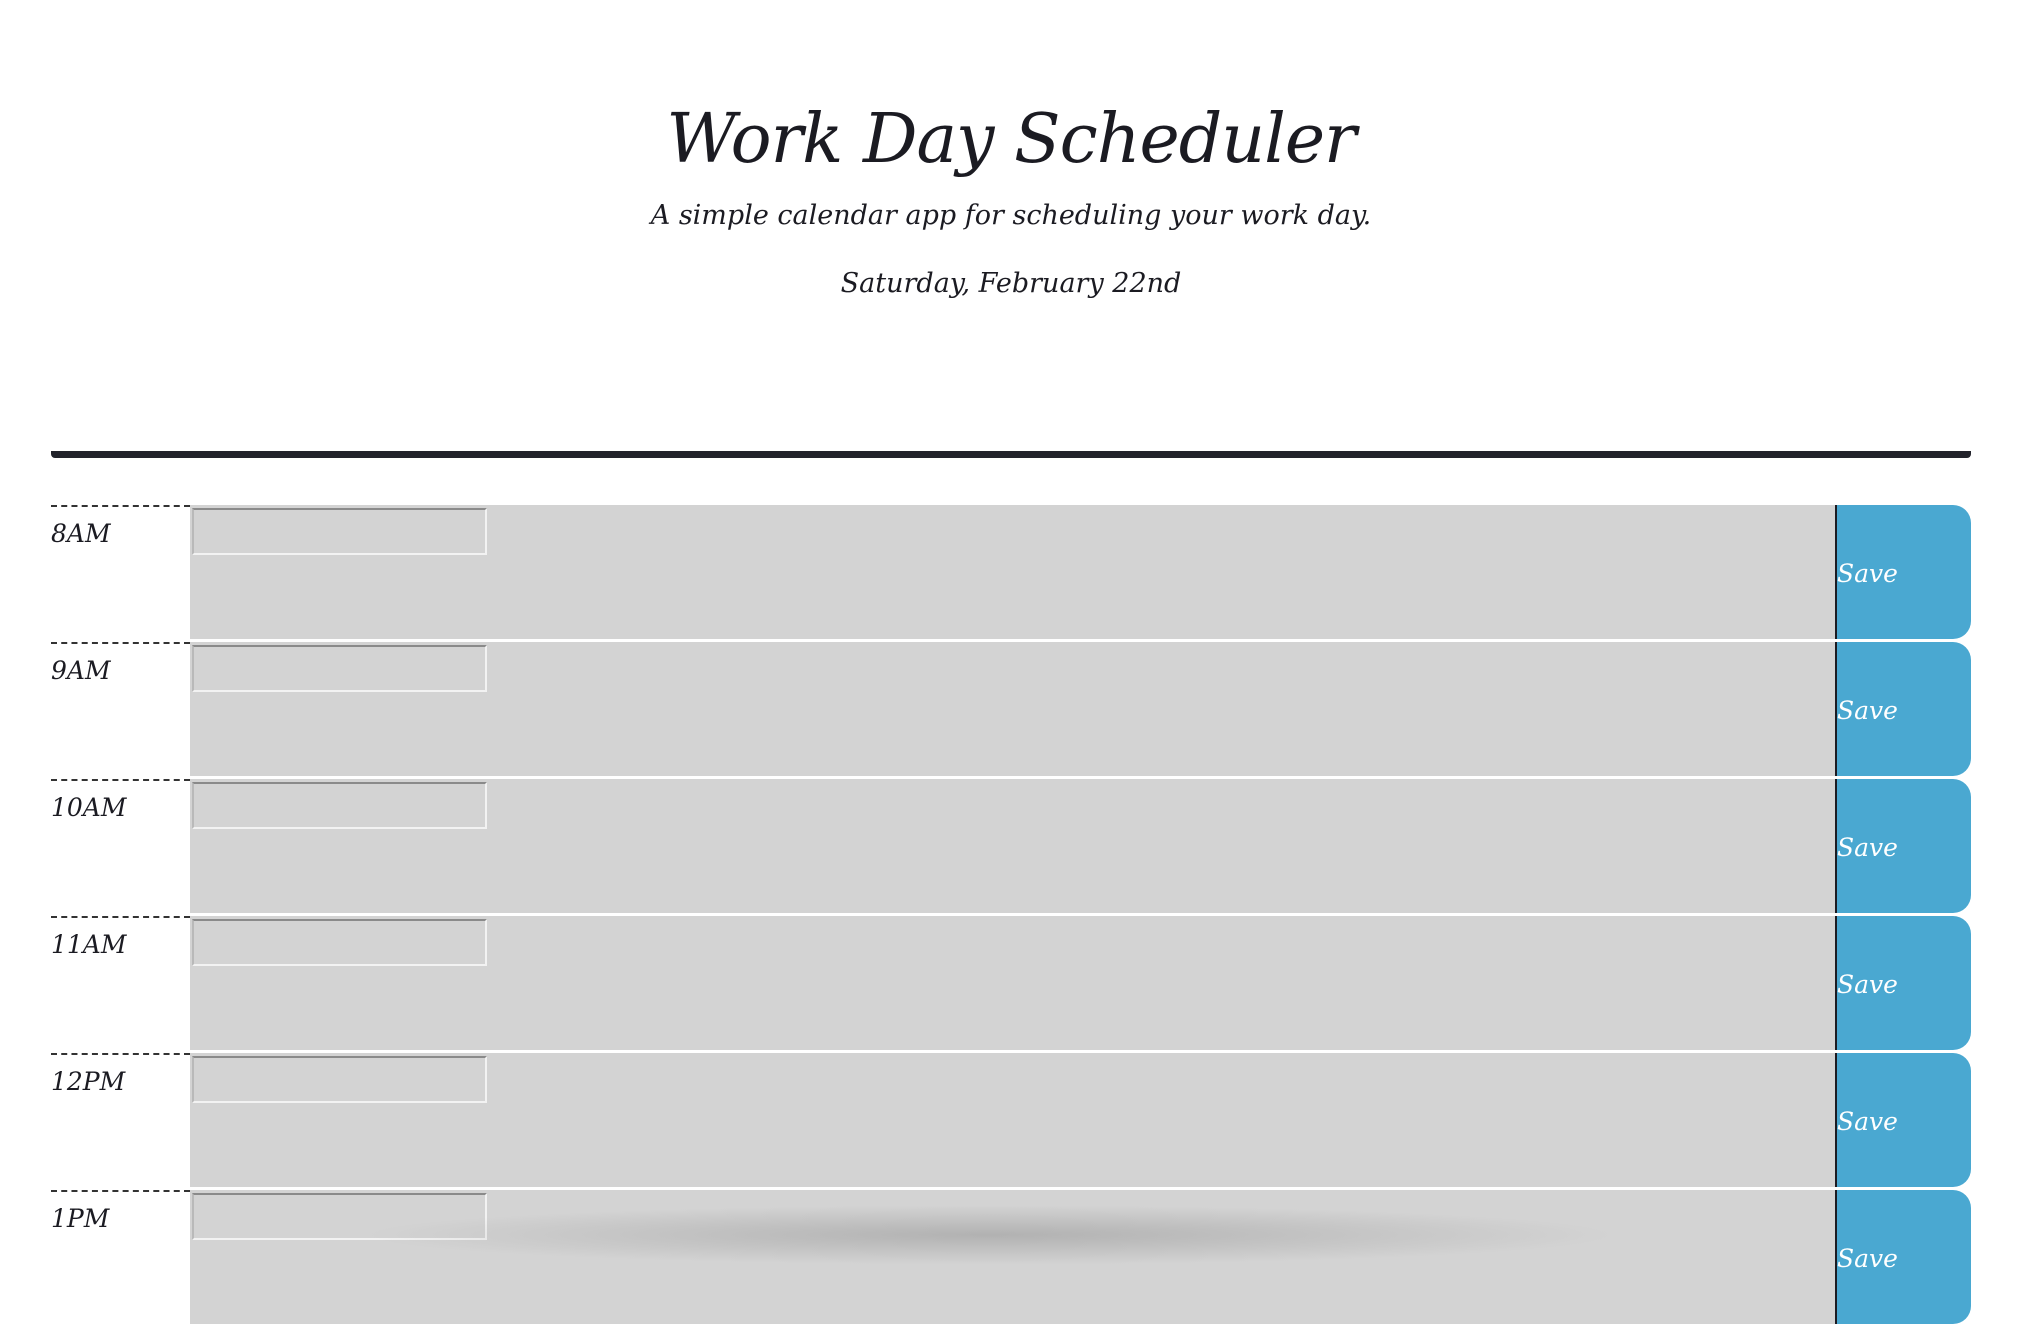 This screenshot has height=1327, width=2018. I want to click on current-day: Saturday, February 22nd, so click(1011, 283).